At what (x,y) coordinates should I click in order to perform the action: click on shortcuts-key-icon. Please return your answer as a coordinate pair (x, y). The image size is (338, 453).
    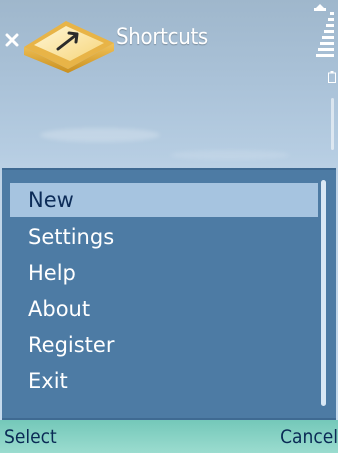
    Looking at the image, I should click on (69, 40).